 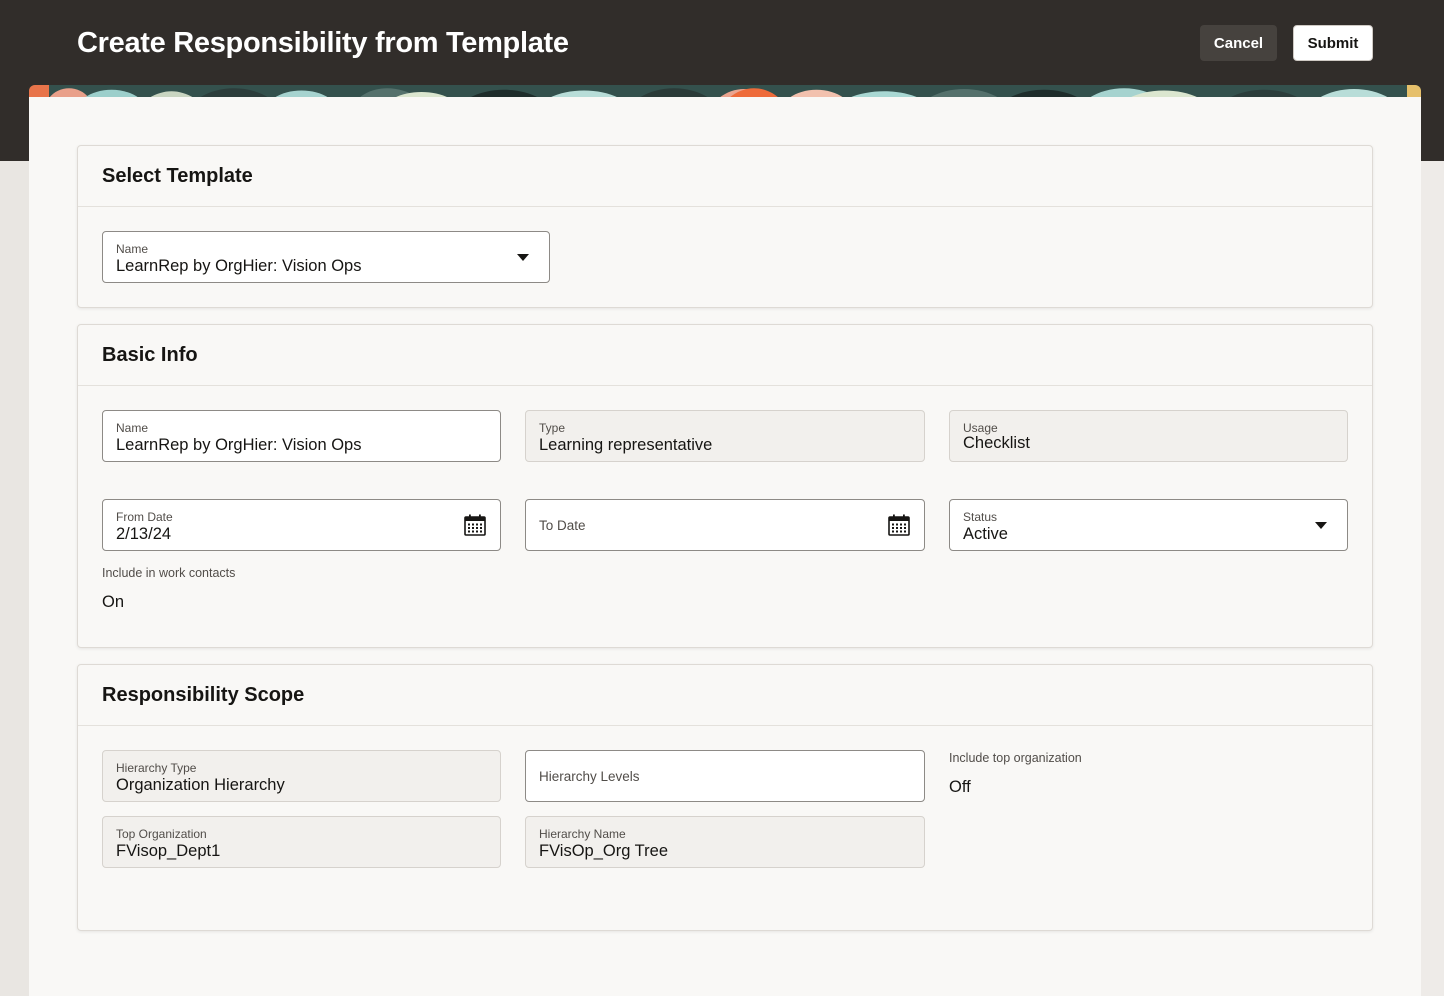 I want to click on to-date-field: To Date, so click(x=725, y=525).